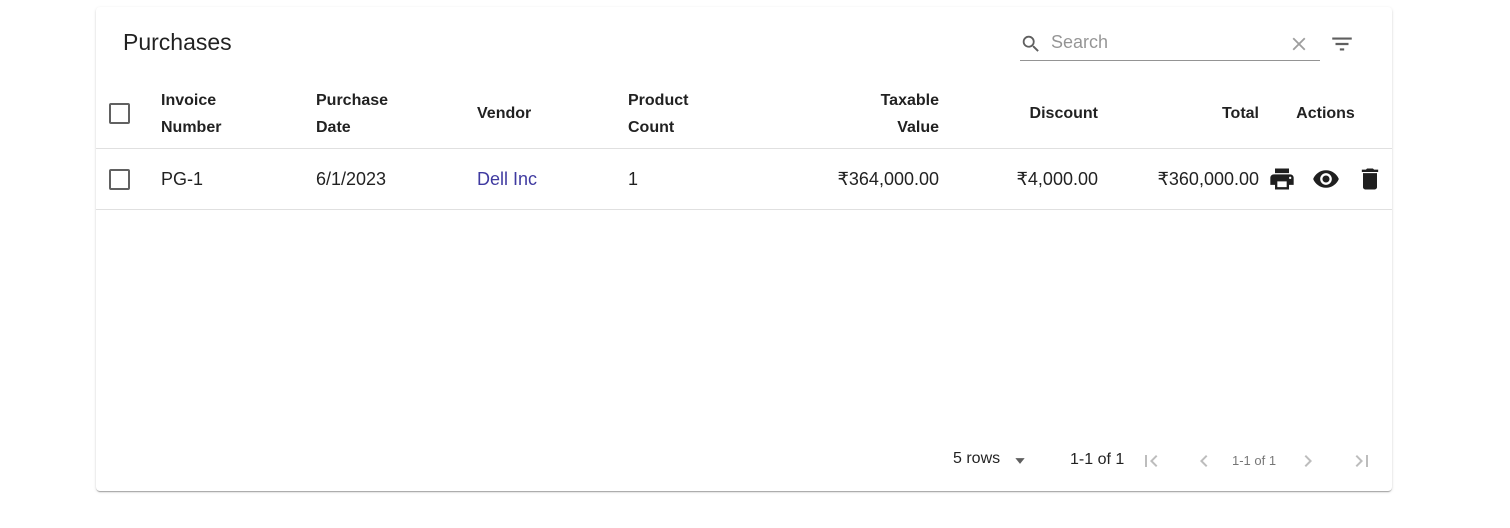  Describe the element at coordinates (1342, 44) in the screenshot. I see `filter-list-icon` at that location.